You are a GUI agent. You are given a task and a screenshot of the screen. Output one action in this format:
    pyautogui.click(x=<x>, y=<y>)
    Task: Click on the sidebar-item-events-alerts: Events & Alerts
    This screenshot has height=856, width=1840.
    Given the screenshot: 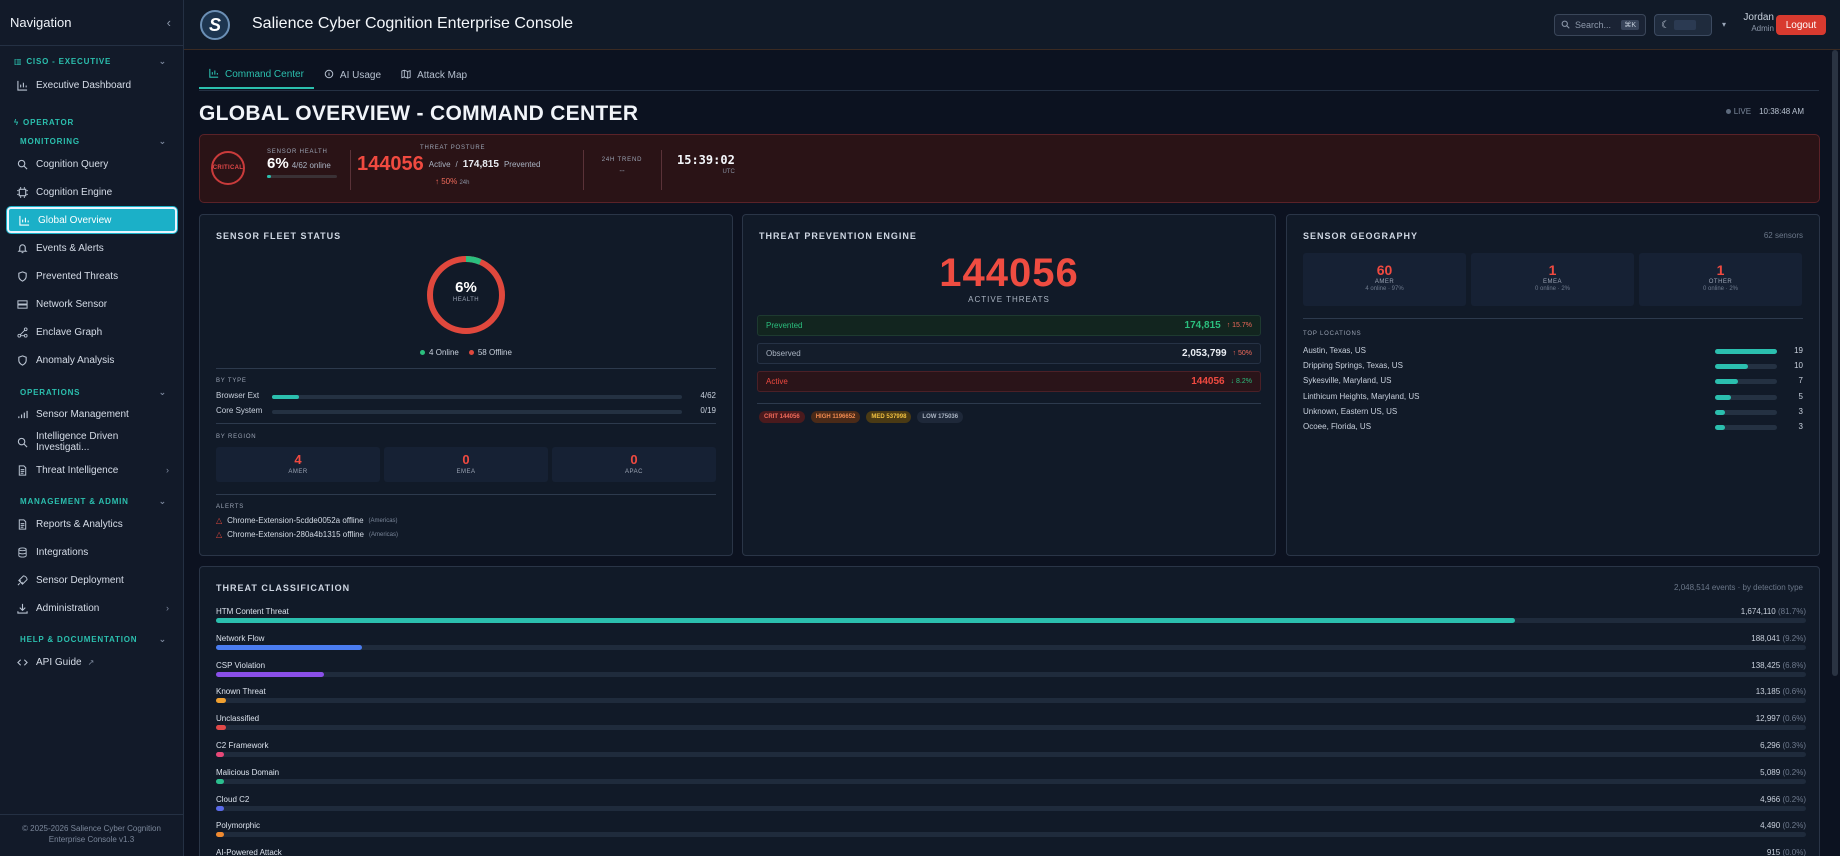 What is the action you would take?
    pyautogui.click(x=92, y=248)
    